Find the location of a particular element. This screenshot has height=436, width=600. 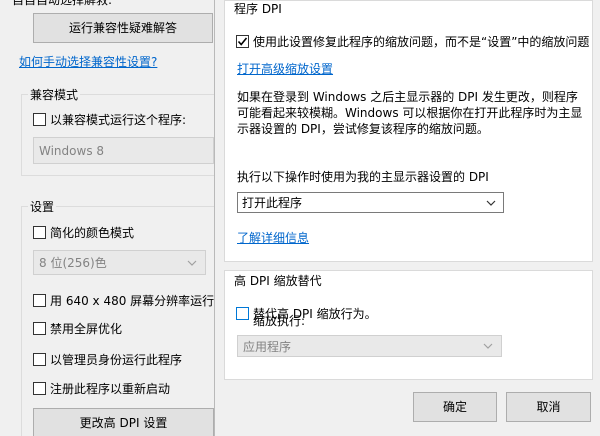

os-version-value: Windows 8 is located at coordinates (72, 150).